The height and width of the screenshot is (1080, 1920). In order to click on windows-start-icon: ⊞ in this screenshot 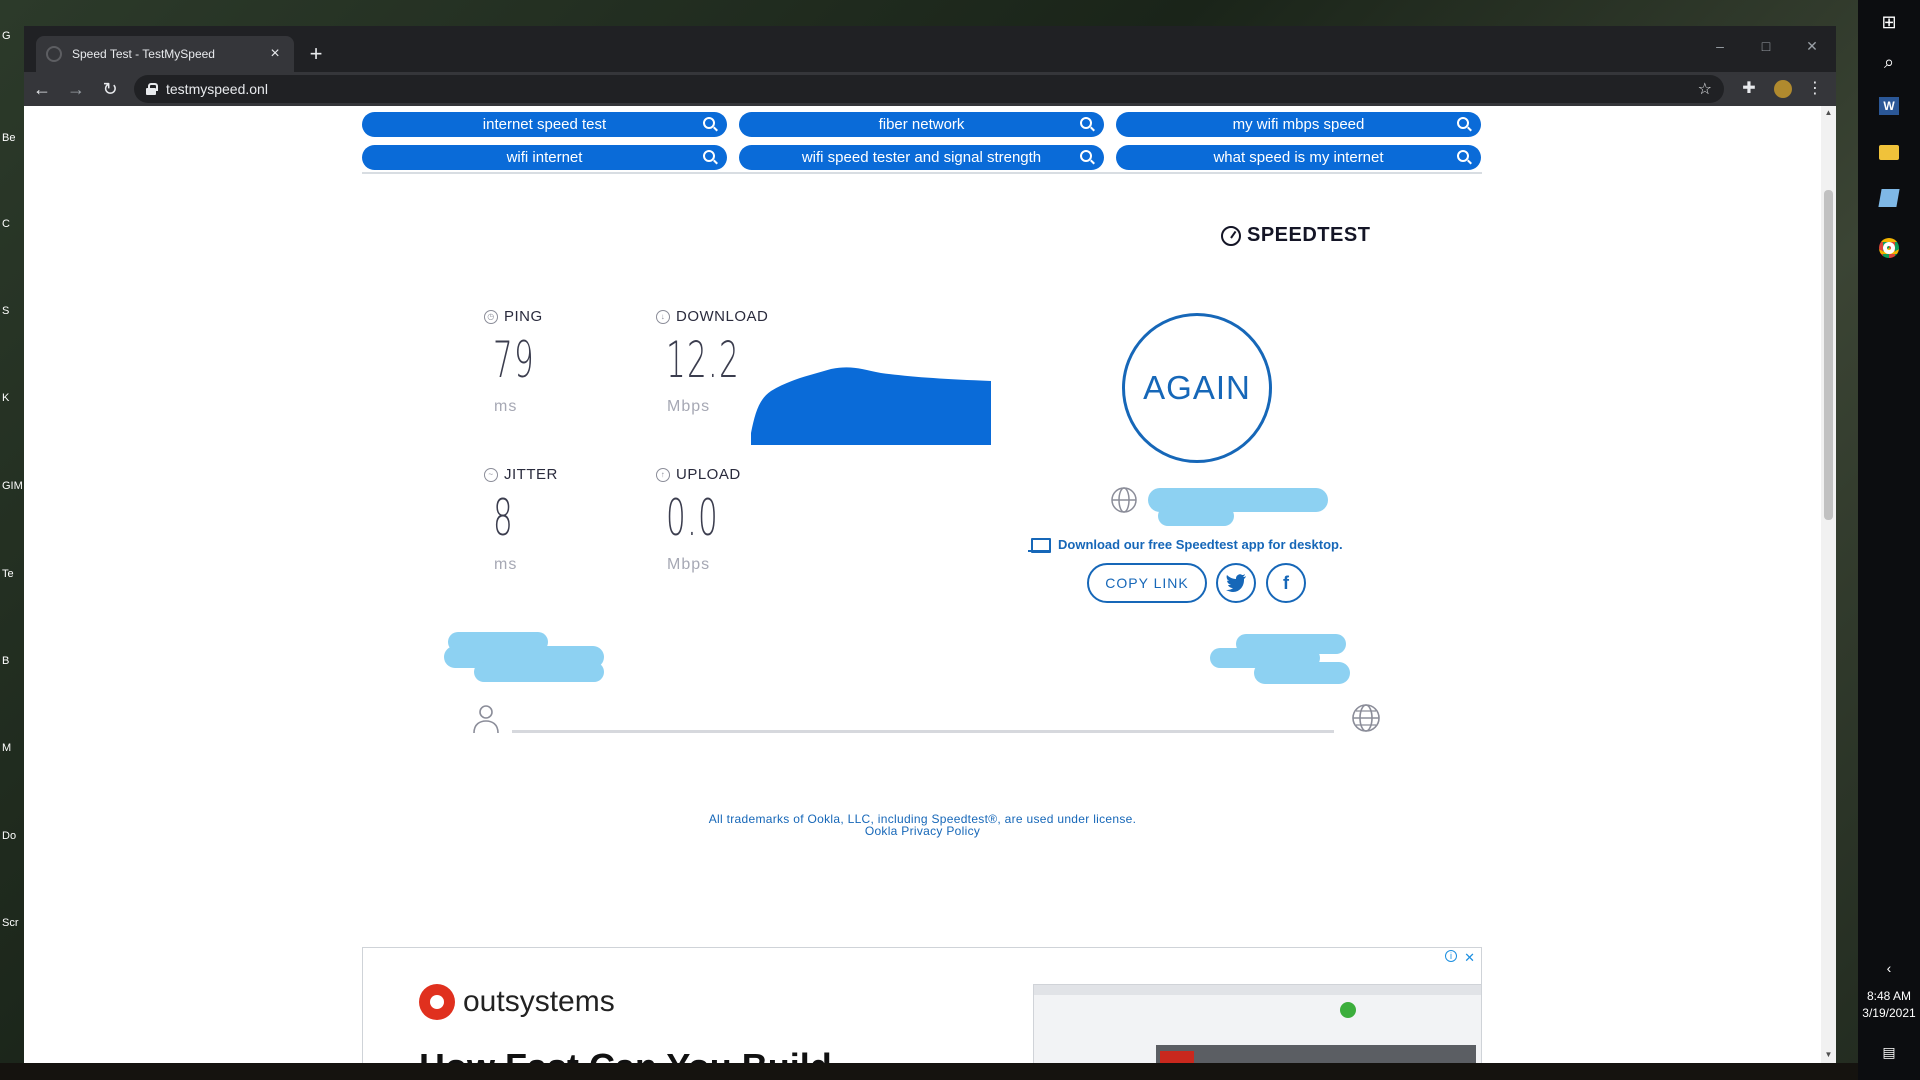, I will do `click(1889, 22)`.